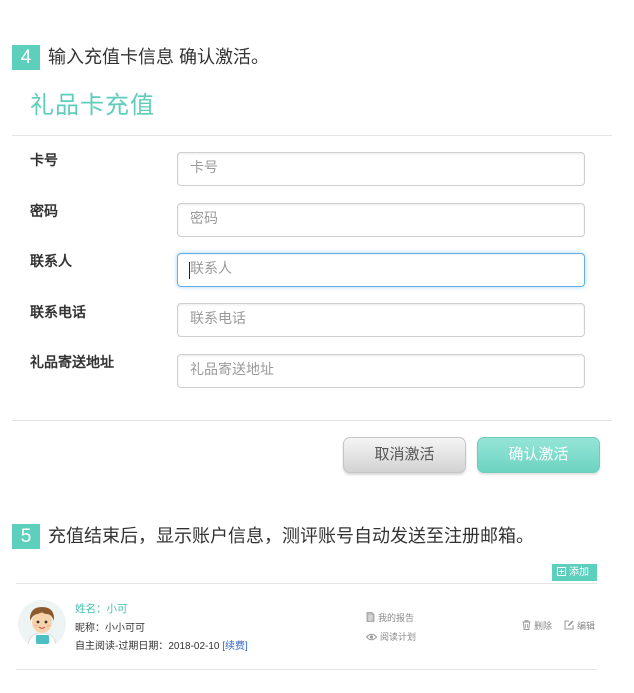 Image resolution: width=634 pixels, height=693 pixels. I want to click on cancel-activation-button: 取消激活, so click(404, 455).